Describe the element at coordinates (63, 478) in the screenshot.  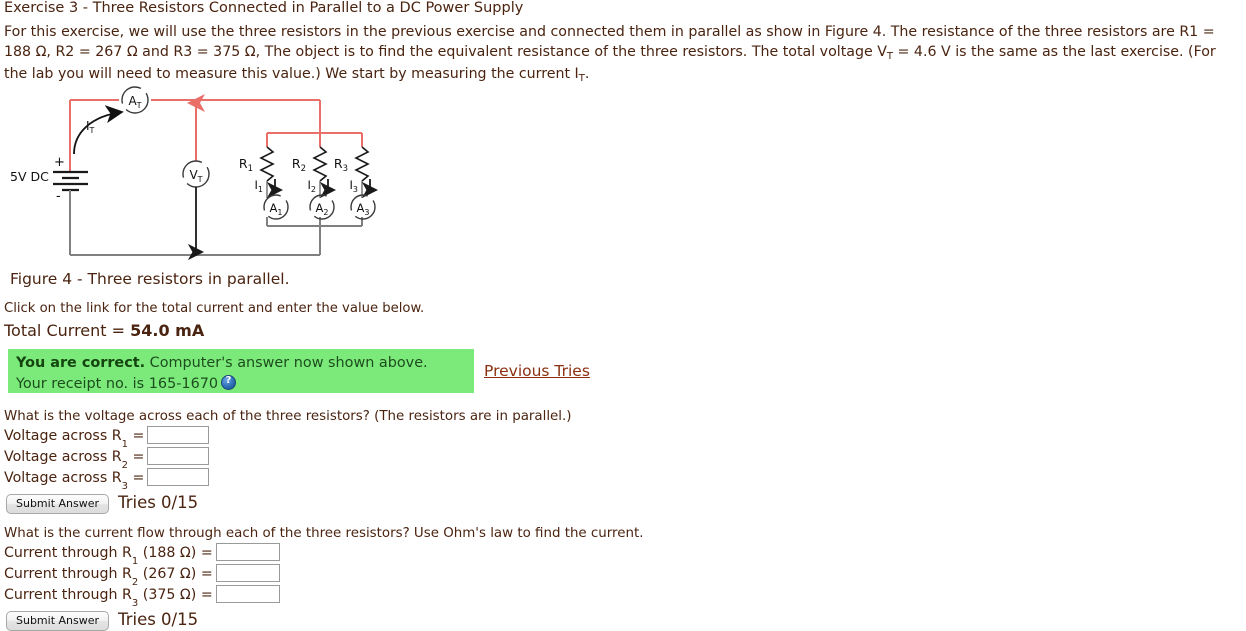
I see `voltage-row-3-label: Voltage across R` at that location.